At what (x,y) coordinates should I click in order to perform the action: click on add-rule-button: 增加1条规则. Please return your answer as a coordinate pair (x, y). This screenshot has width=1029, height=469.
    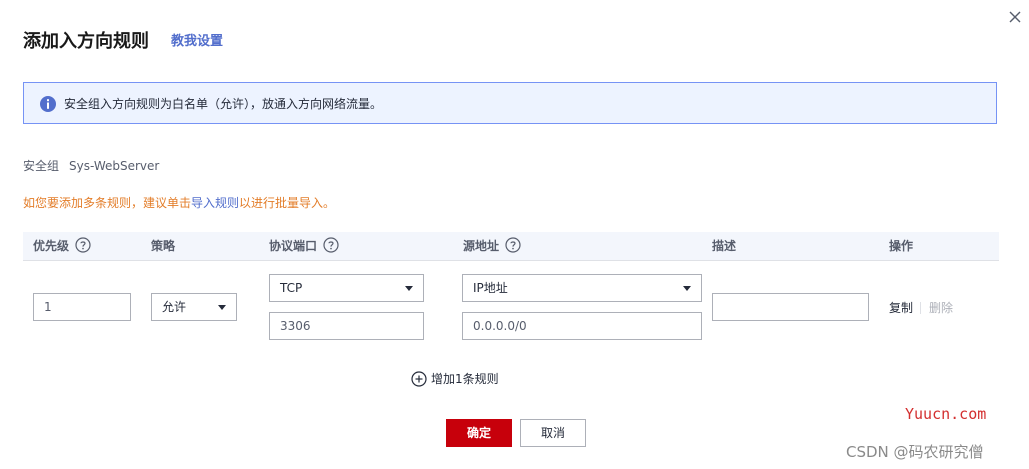
    Looking at the image, I should click on (455, 380).